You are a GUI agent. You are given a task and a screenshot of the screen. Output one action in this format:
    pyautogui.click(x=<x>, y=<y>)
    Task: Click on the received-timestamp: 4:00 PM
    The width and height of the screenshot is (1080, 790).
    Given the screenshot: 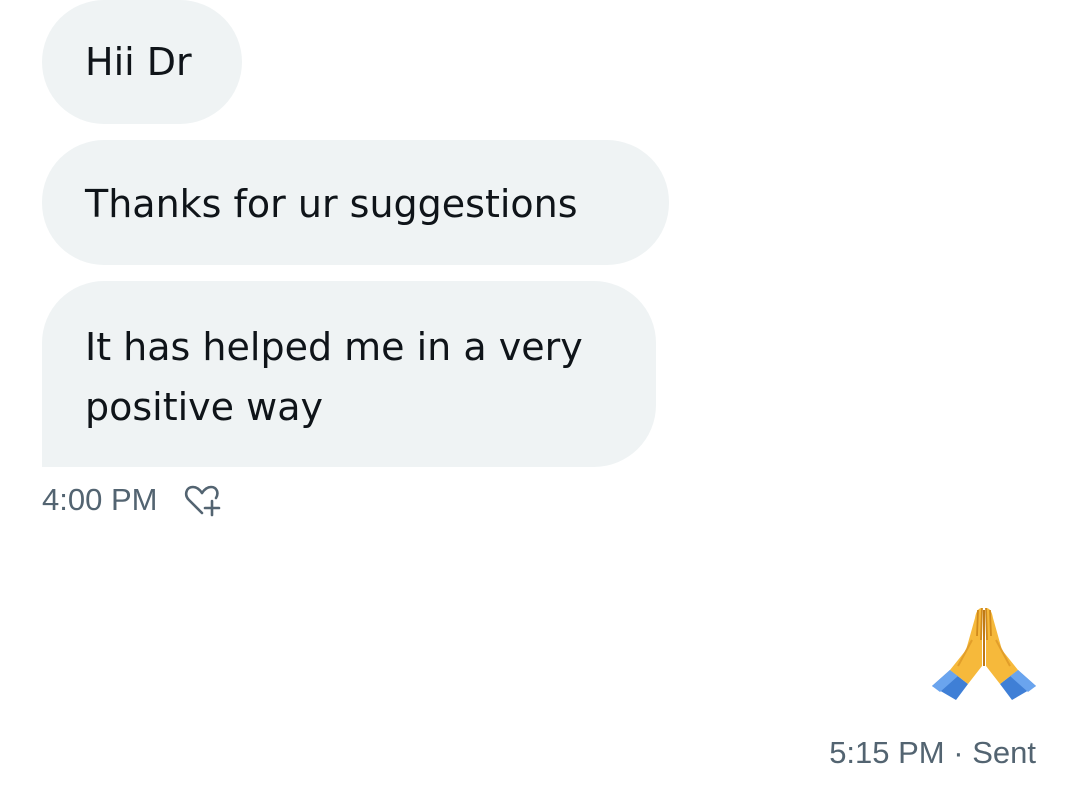 What is the action you would take?
    pyautogui.click(x=100, y=499)
    